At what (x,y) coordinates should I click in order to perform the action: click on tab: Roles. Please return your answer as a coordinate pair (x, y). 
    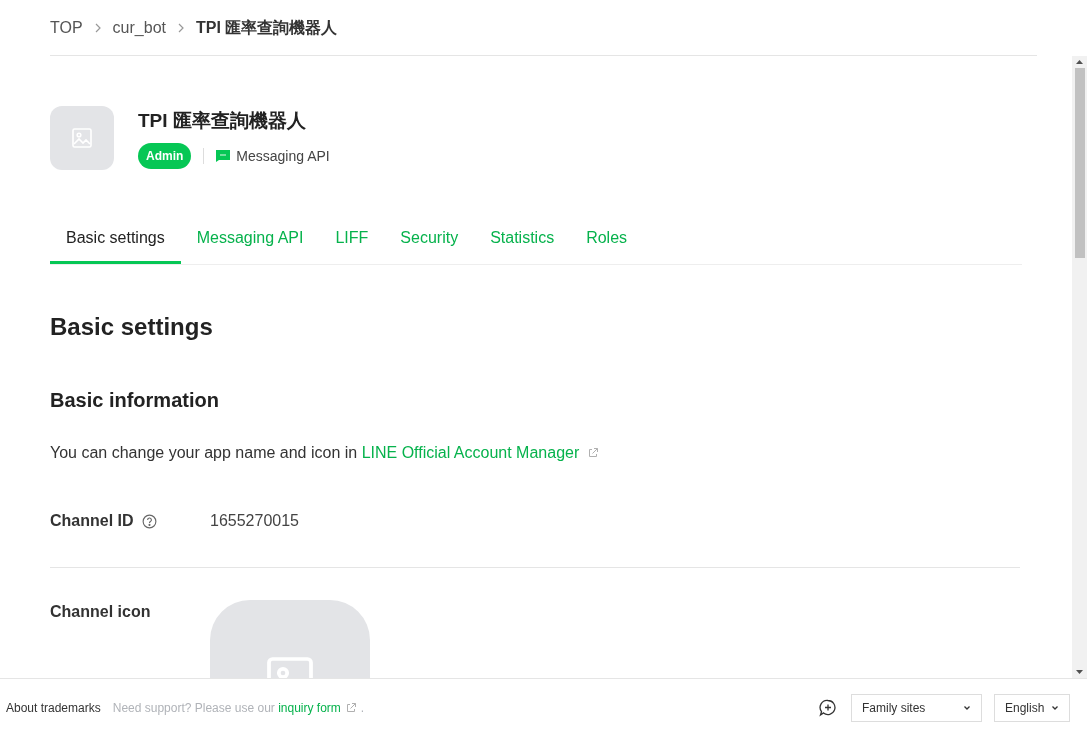
    Looking at the image, I should click on (607, 245).